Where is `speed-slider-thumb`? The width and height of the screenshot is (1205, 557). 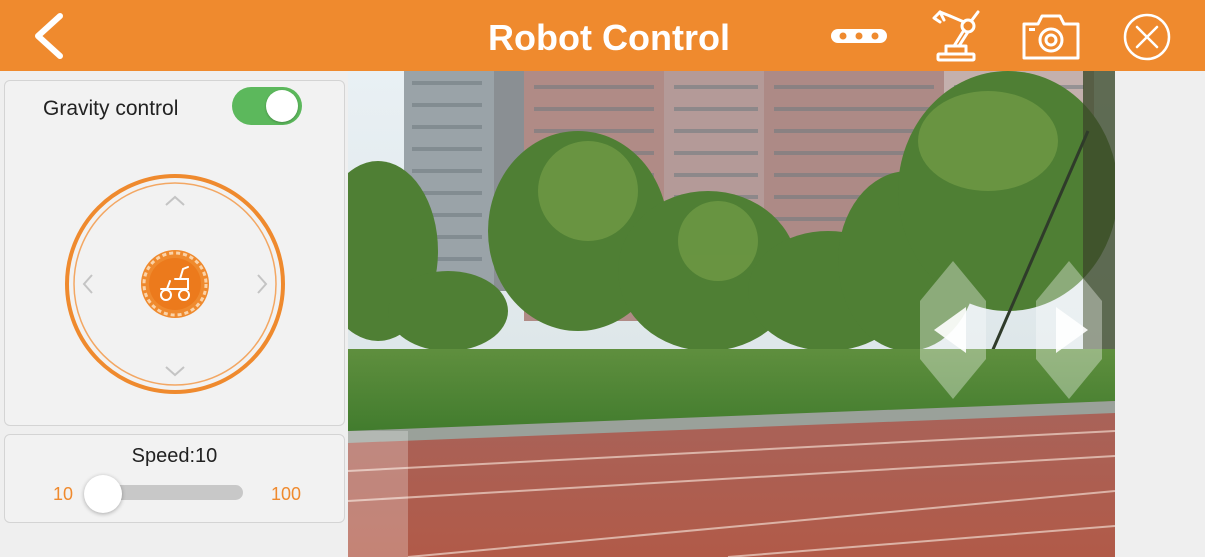 speed-slider-thumb is located at coordinates (103, 494).